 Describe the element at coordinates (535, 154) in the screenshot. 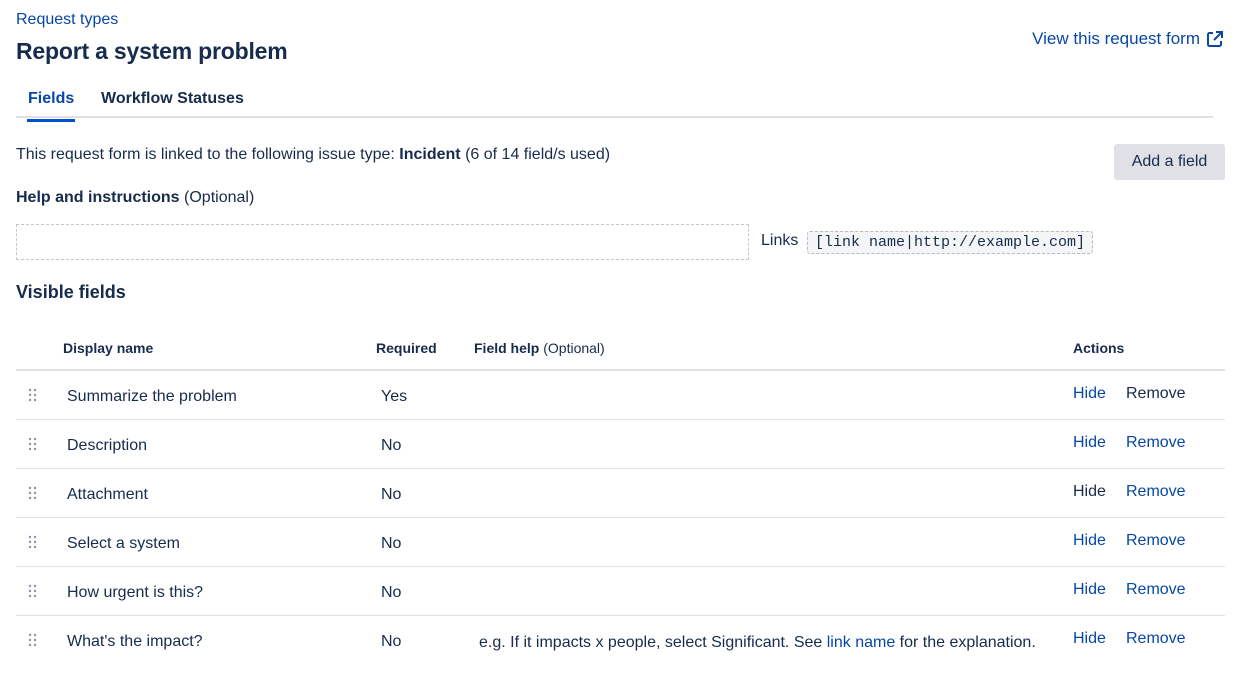

I see `fields-used-count: (6 of 14 field/s used)` at that location.